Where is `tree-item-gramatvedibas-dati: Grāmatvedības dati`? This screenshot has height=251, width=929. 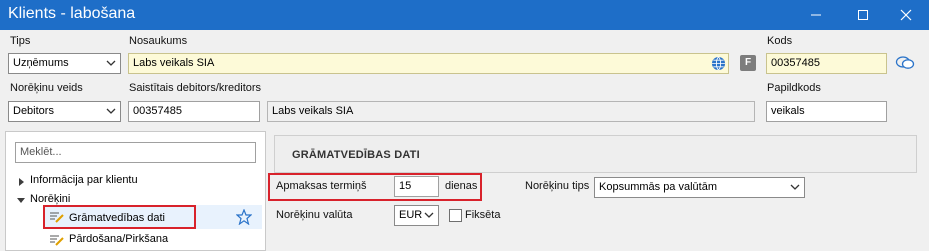 tree-item-gramatvedibas-dati: Grāmatvedības dati is located at coordinates (117, 218).